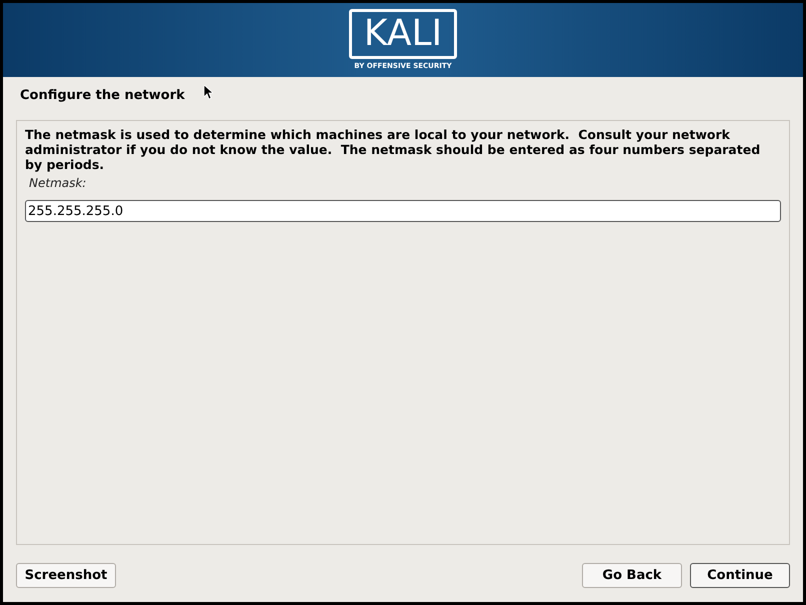  What do you see at coordinates (632, 575) in the screenshot?
I see `action-button: Go Back` at bounding box center [632, 575].